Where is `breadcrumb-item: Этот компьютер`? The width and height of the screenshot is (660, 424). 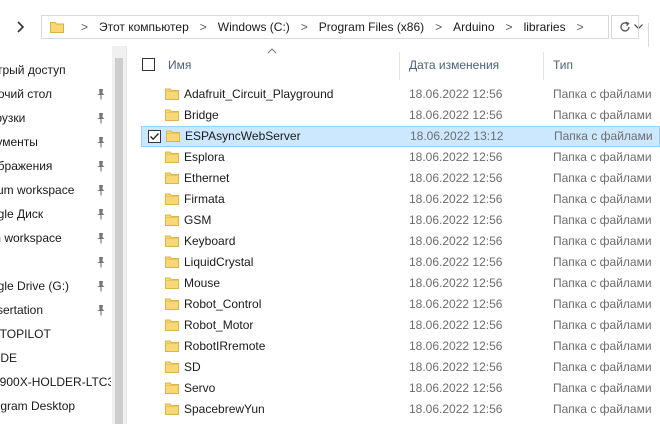
breadcrumb-item: Этот компьютер is located at coordinates (144, 27).